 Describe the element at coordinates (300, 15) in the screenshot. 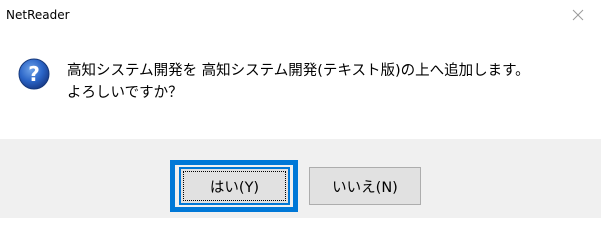

I see `title-bar: NetReader` at that location.